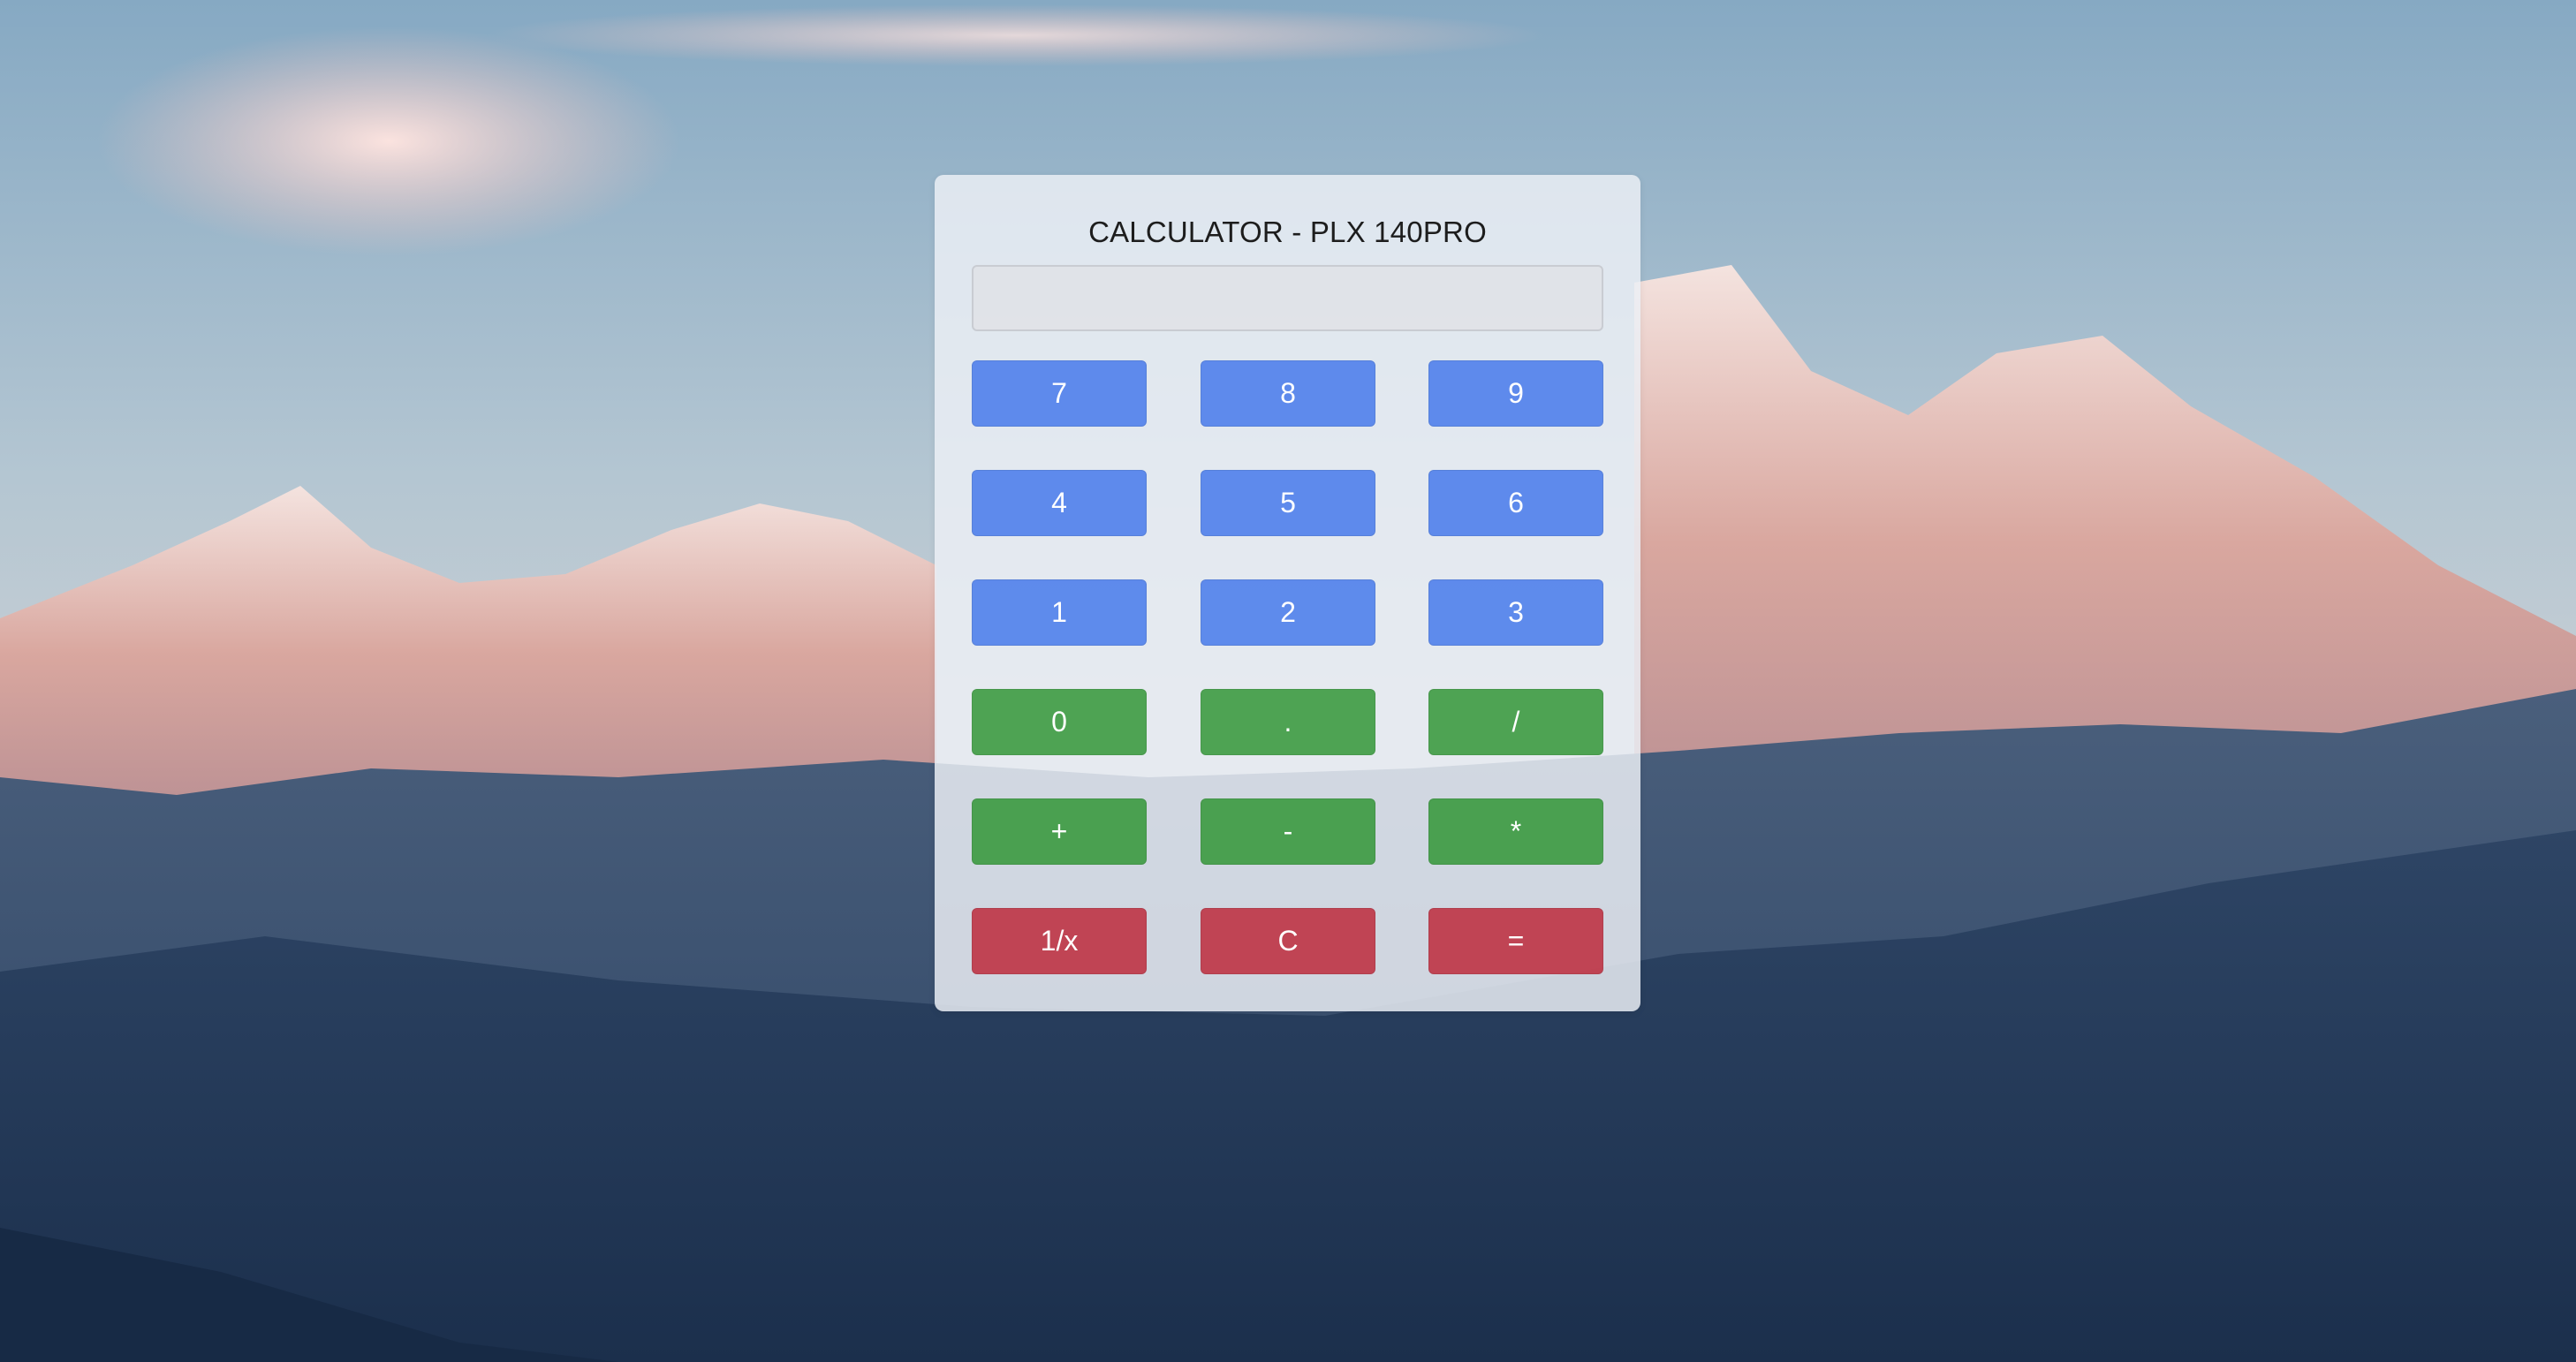  I want to click on divide-button: /, so click(1516, 722).